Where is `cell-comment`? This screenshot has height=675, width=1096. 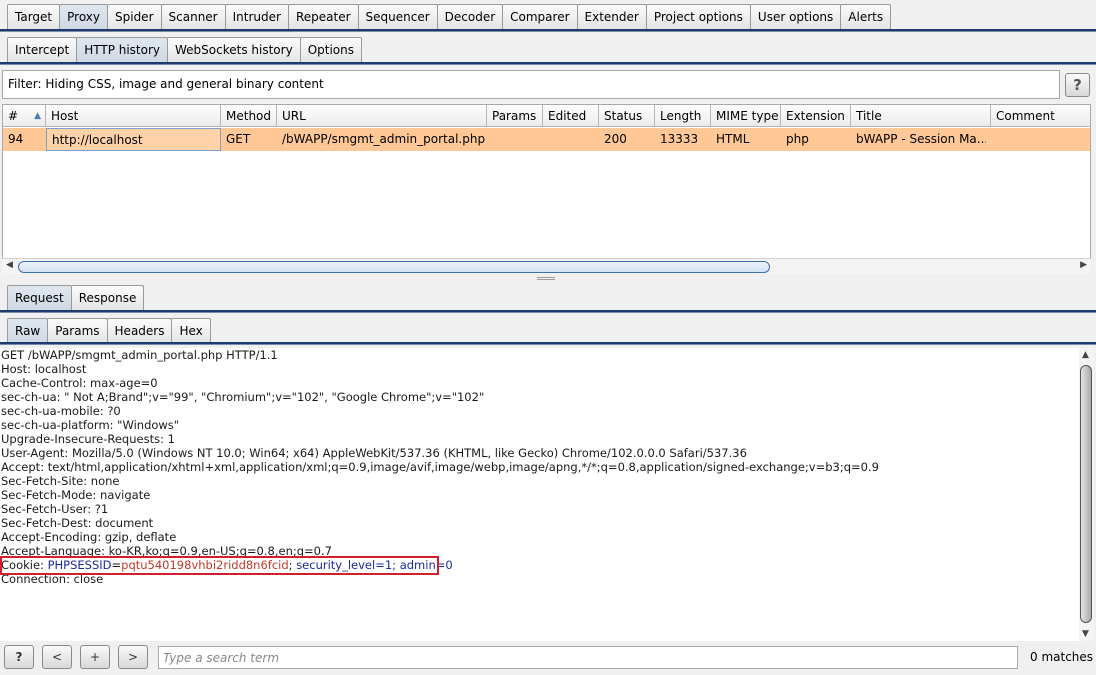
cell-comment is located at coordinates (1040, 139).